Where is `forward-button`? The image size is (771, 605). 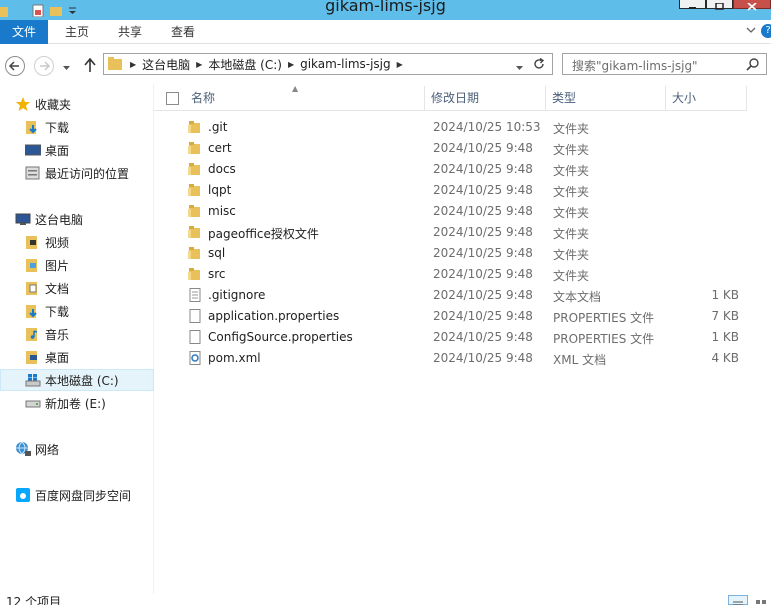
forward-button is located at coordinates (44, 66).